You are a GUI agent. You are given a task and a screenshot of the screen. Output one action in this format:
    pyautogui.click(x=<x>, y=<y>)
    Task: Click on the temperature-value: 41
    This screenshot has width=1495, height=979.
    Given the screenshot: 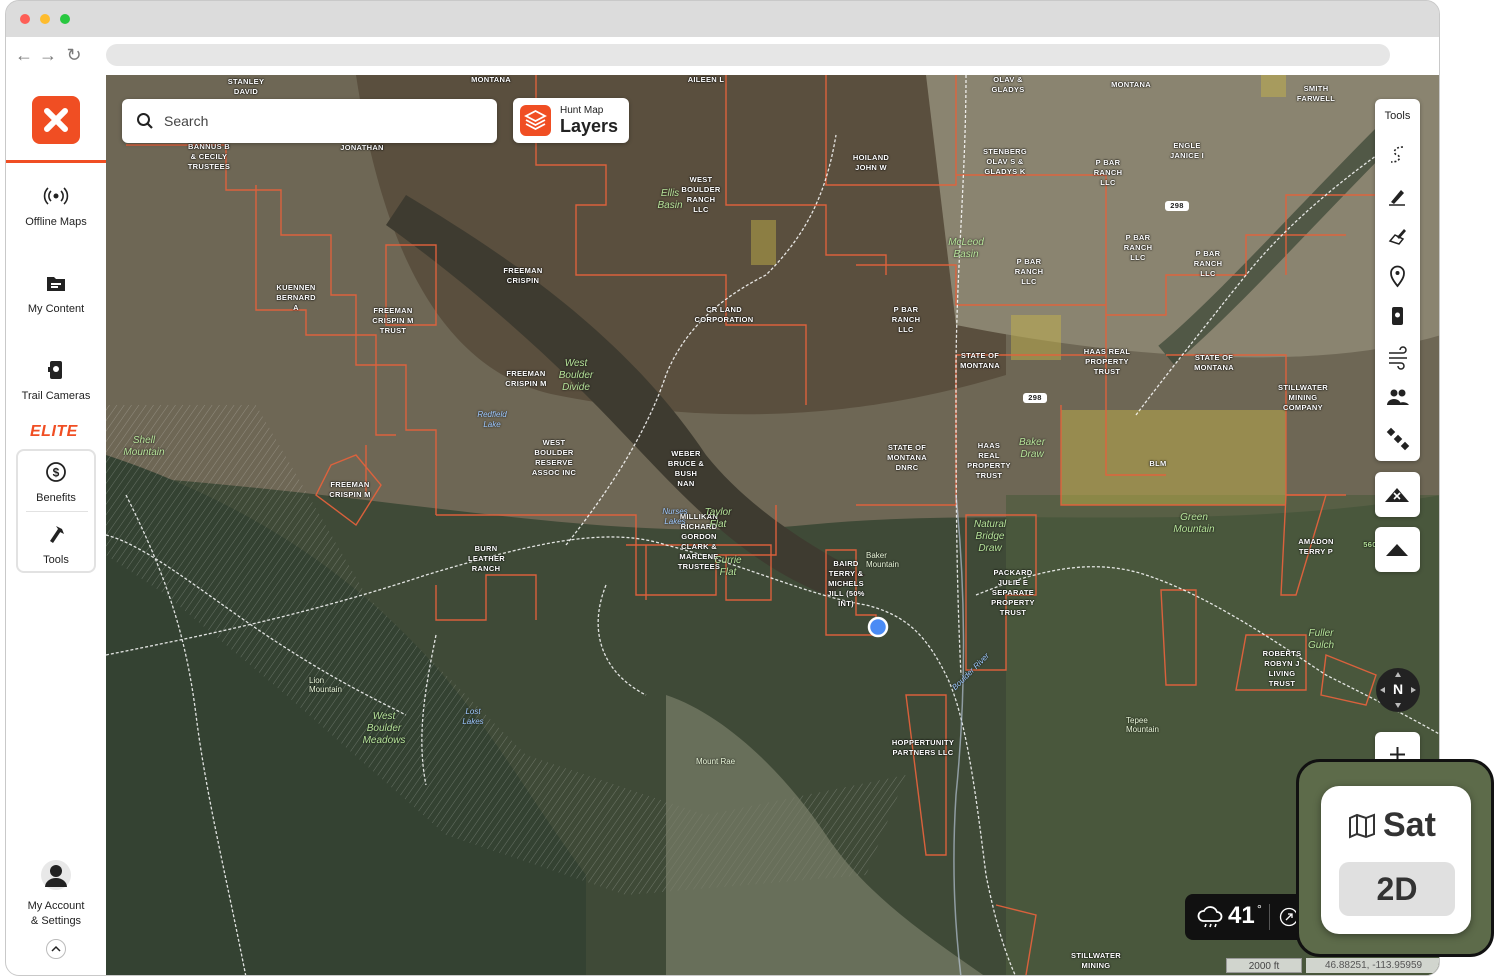 What is the action you would take?
    pyautogui.click(x=1241, y=915)
    